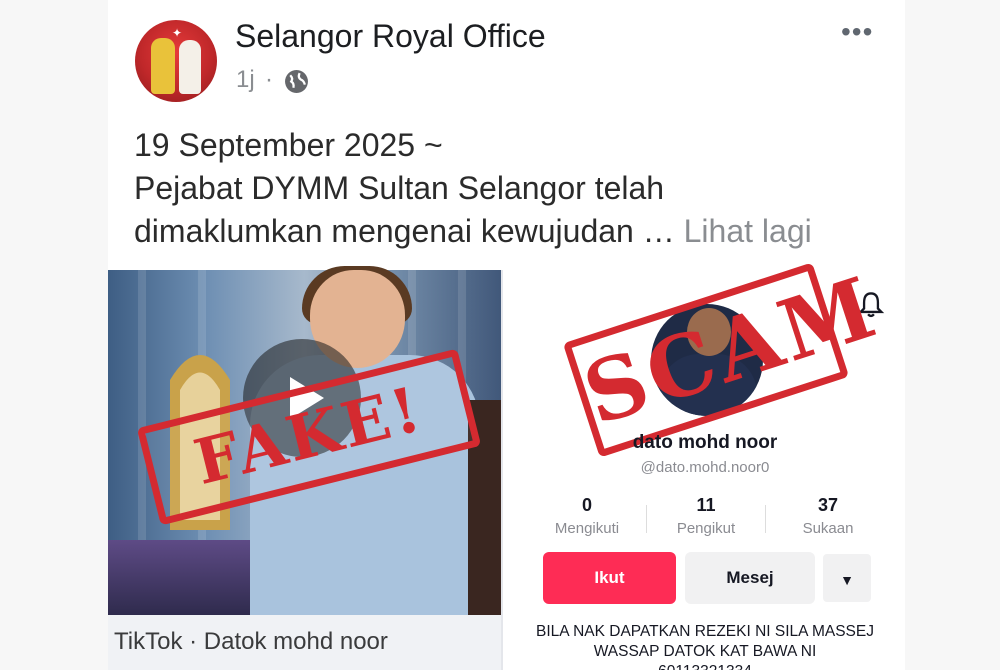 This screenshot has height=670, width=1000. I want to click on crest-icon: ✦, so click(177, 33).